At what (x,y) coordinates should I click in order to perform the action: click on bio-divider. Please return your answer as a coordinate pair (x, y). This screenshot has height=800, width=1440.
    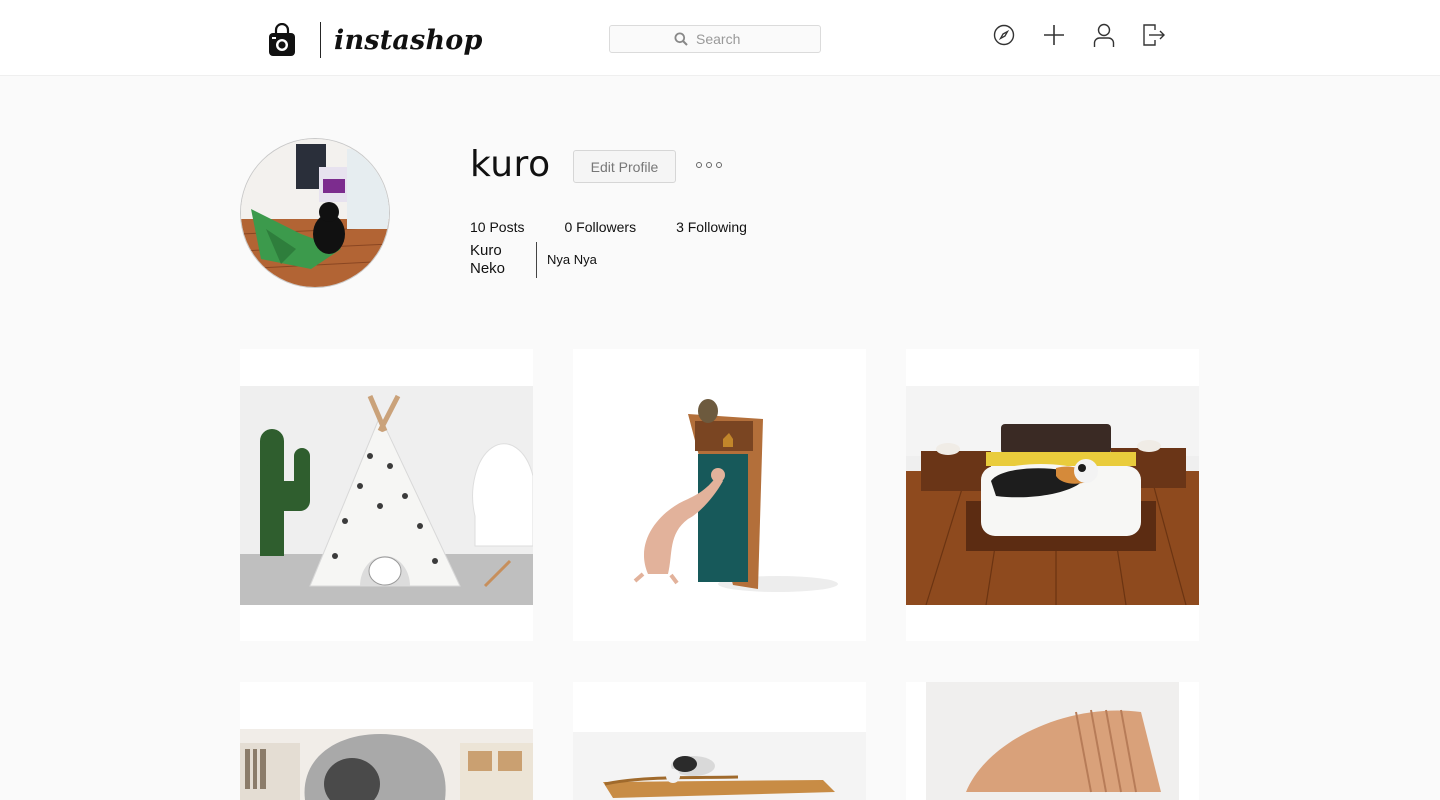
    Looking at the image, I should click on (536, 260).